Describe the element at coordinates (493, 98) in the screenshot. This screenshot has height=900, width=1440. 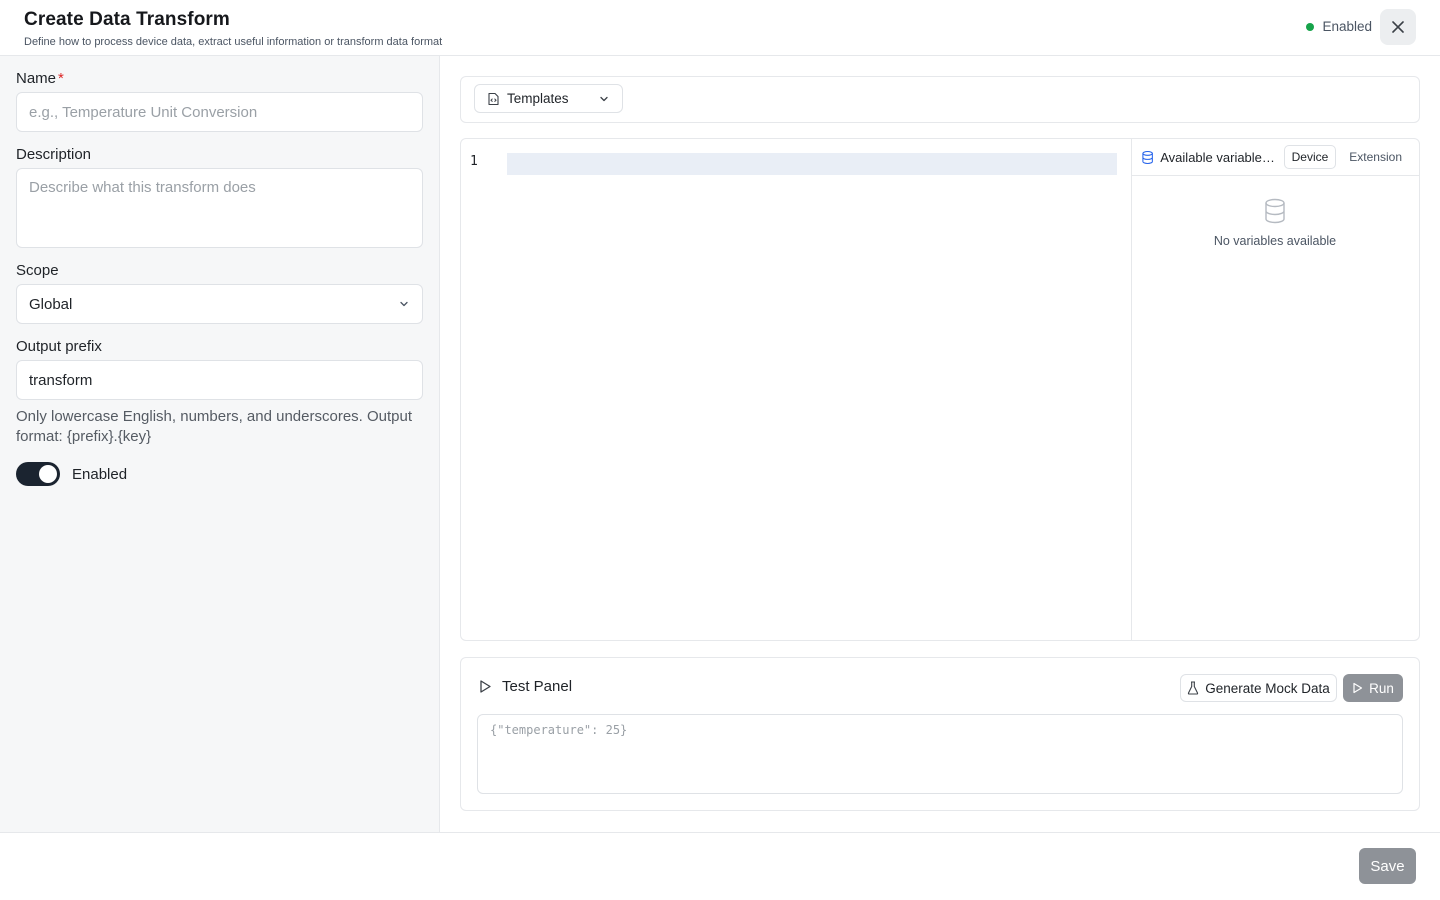
I see `file-code-icon` at that location.